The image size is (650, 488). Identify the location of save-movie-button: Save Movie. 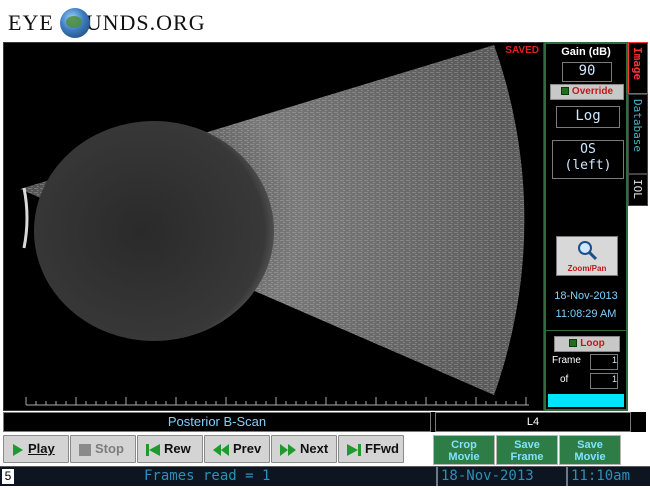
(590, 450).